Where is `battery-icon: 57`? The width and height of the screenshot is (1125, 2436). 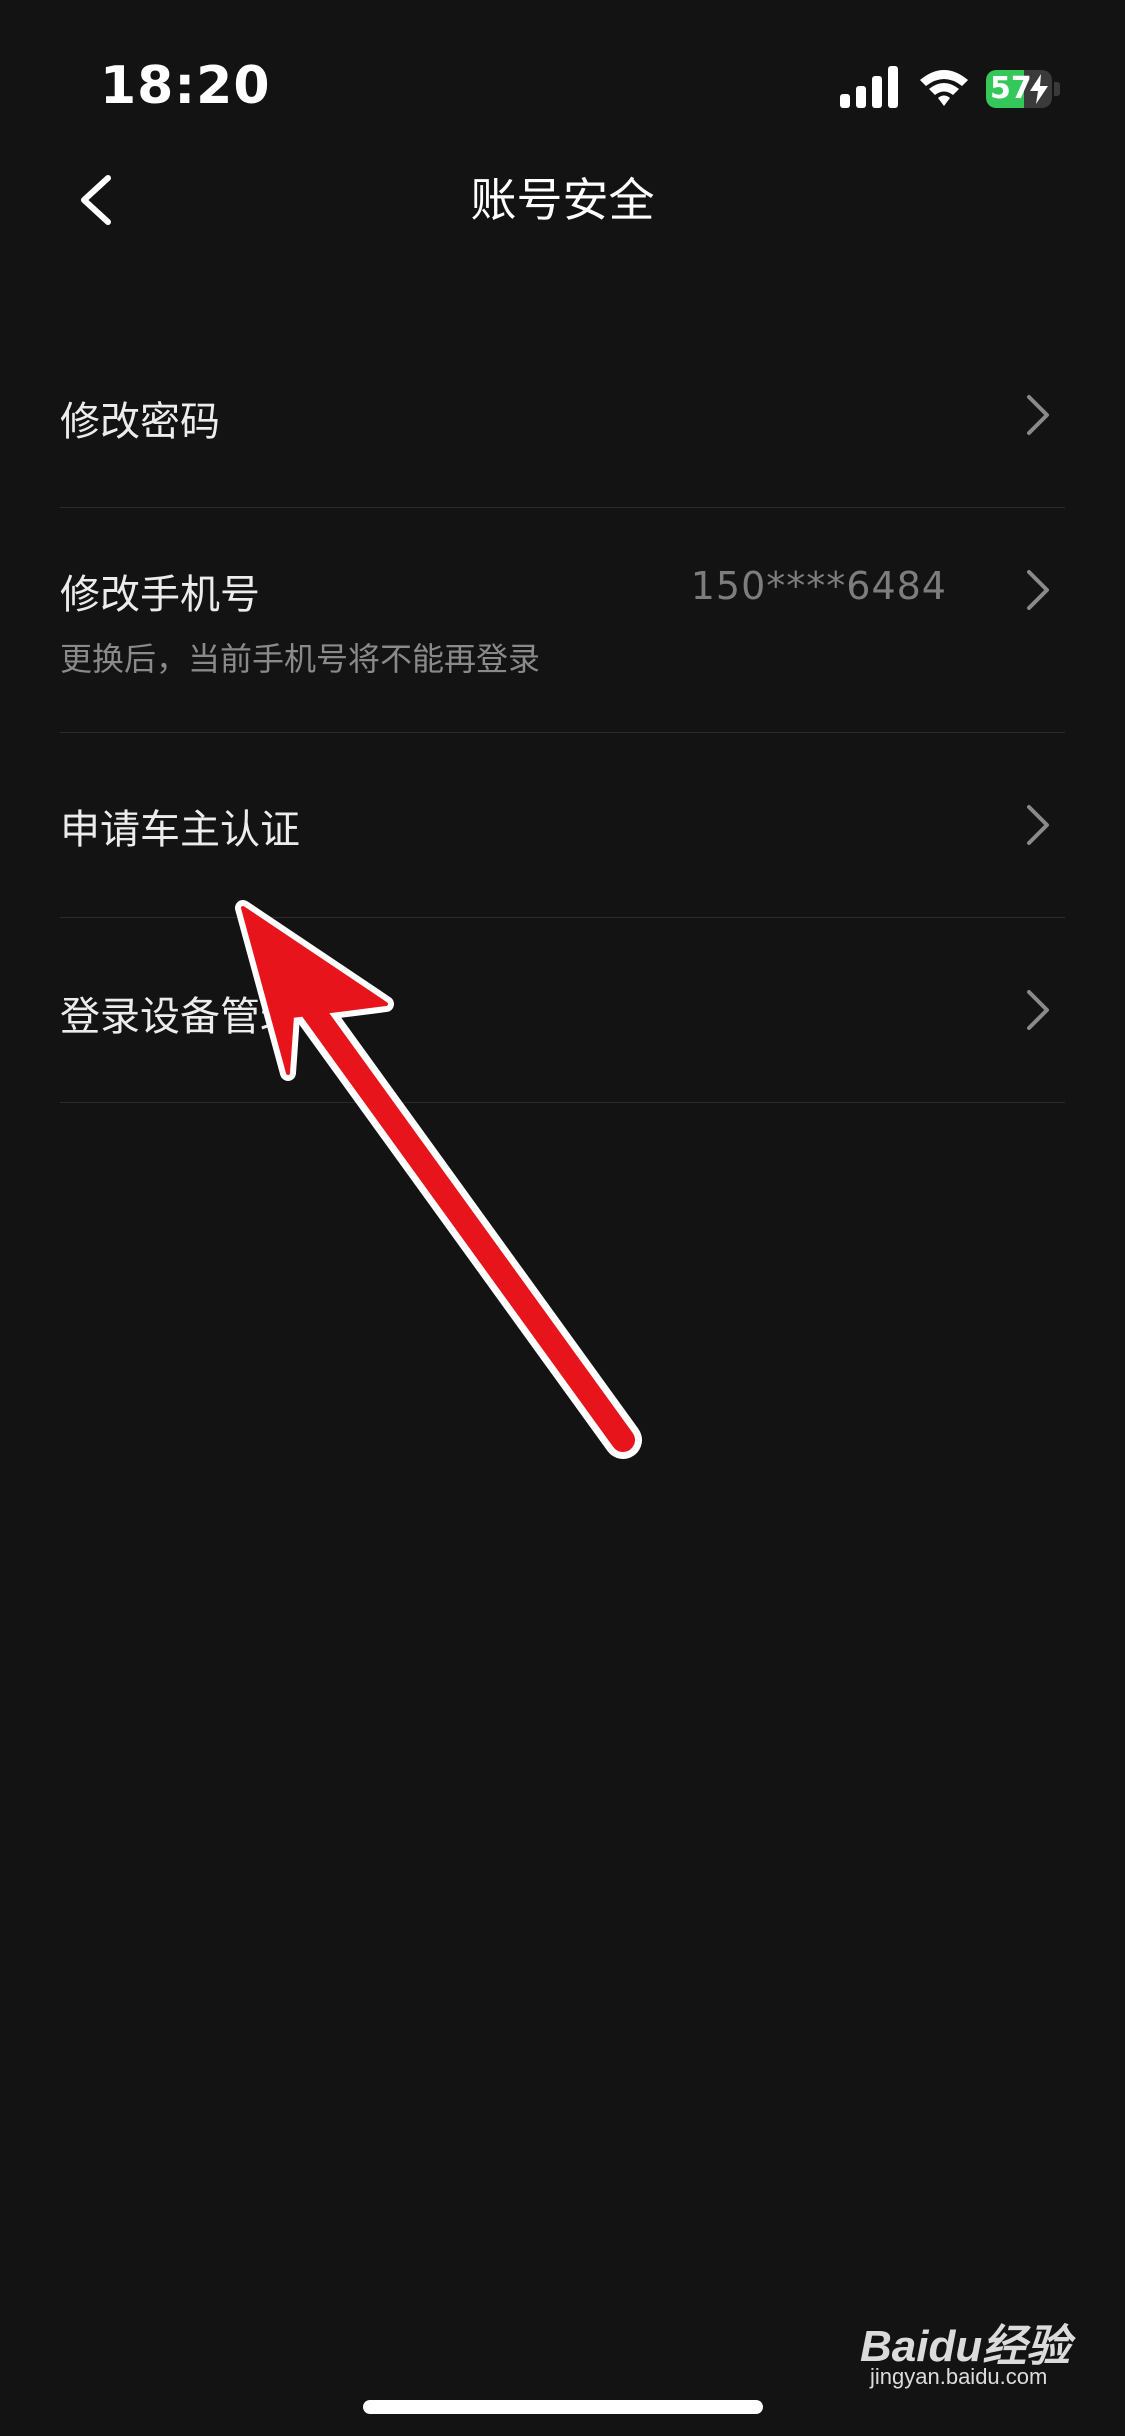
battery-icon: 57 is located at coordinates (1025, 89).